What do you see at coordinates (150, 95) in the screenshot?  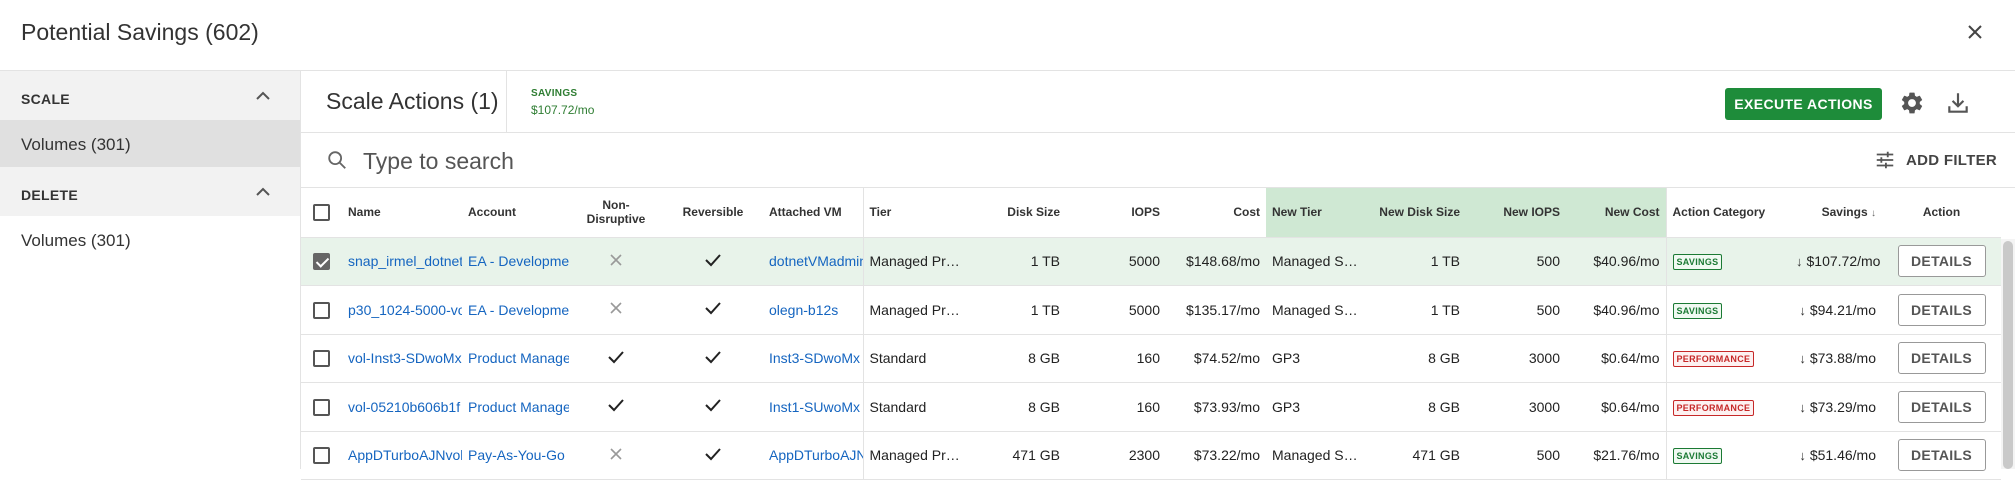 I see `group-header-scale: SCALE` at bounding box center [150, 95].